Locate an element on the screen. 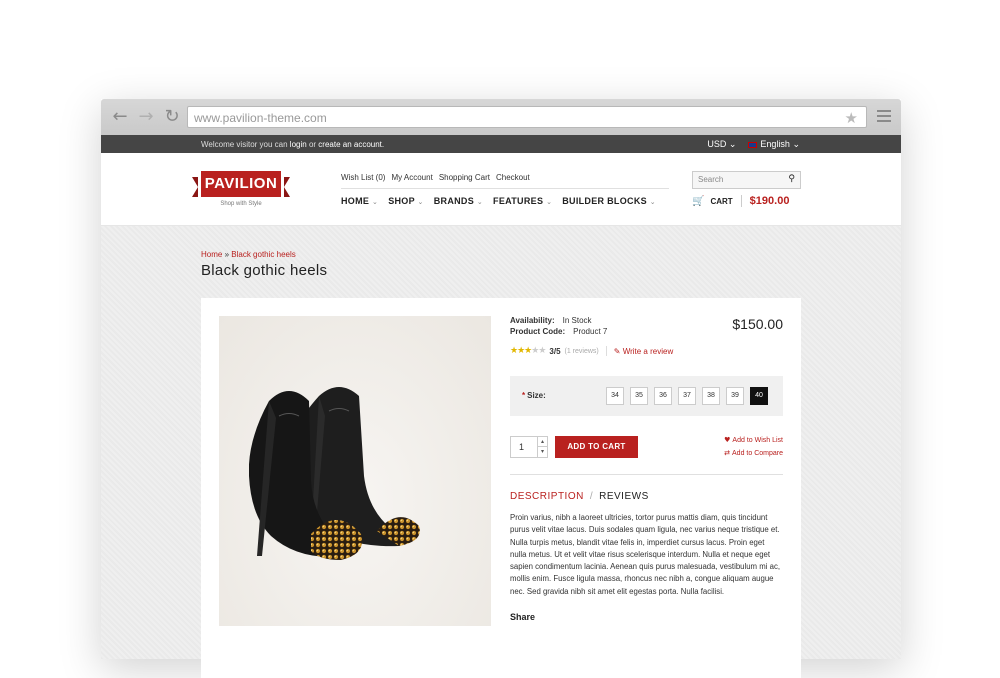 This screenshot has width=1000, height=678. login-link: login is located at coordinates (298, 144).